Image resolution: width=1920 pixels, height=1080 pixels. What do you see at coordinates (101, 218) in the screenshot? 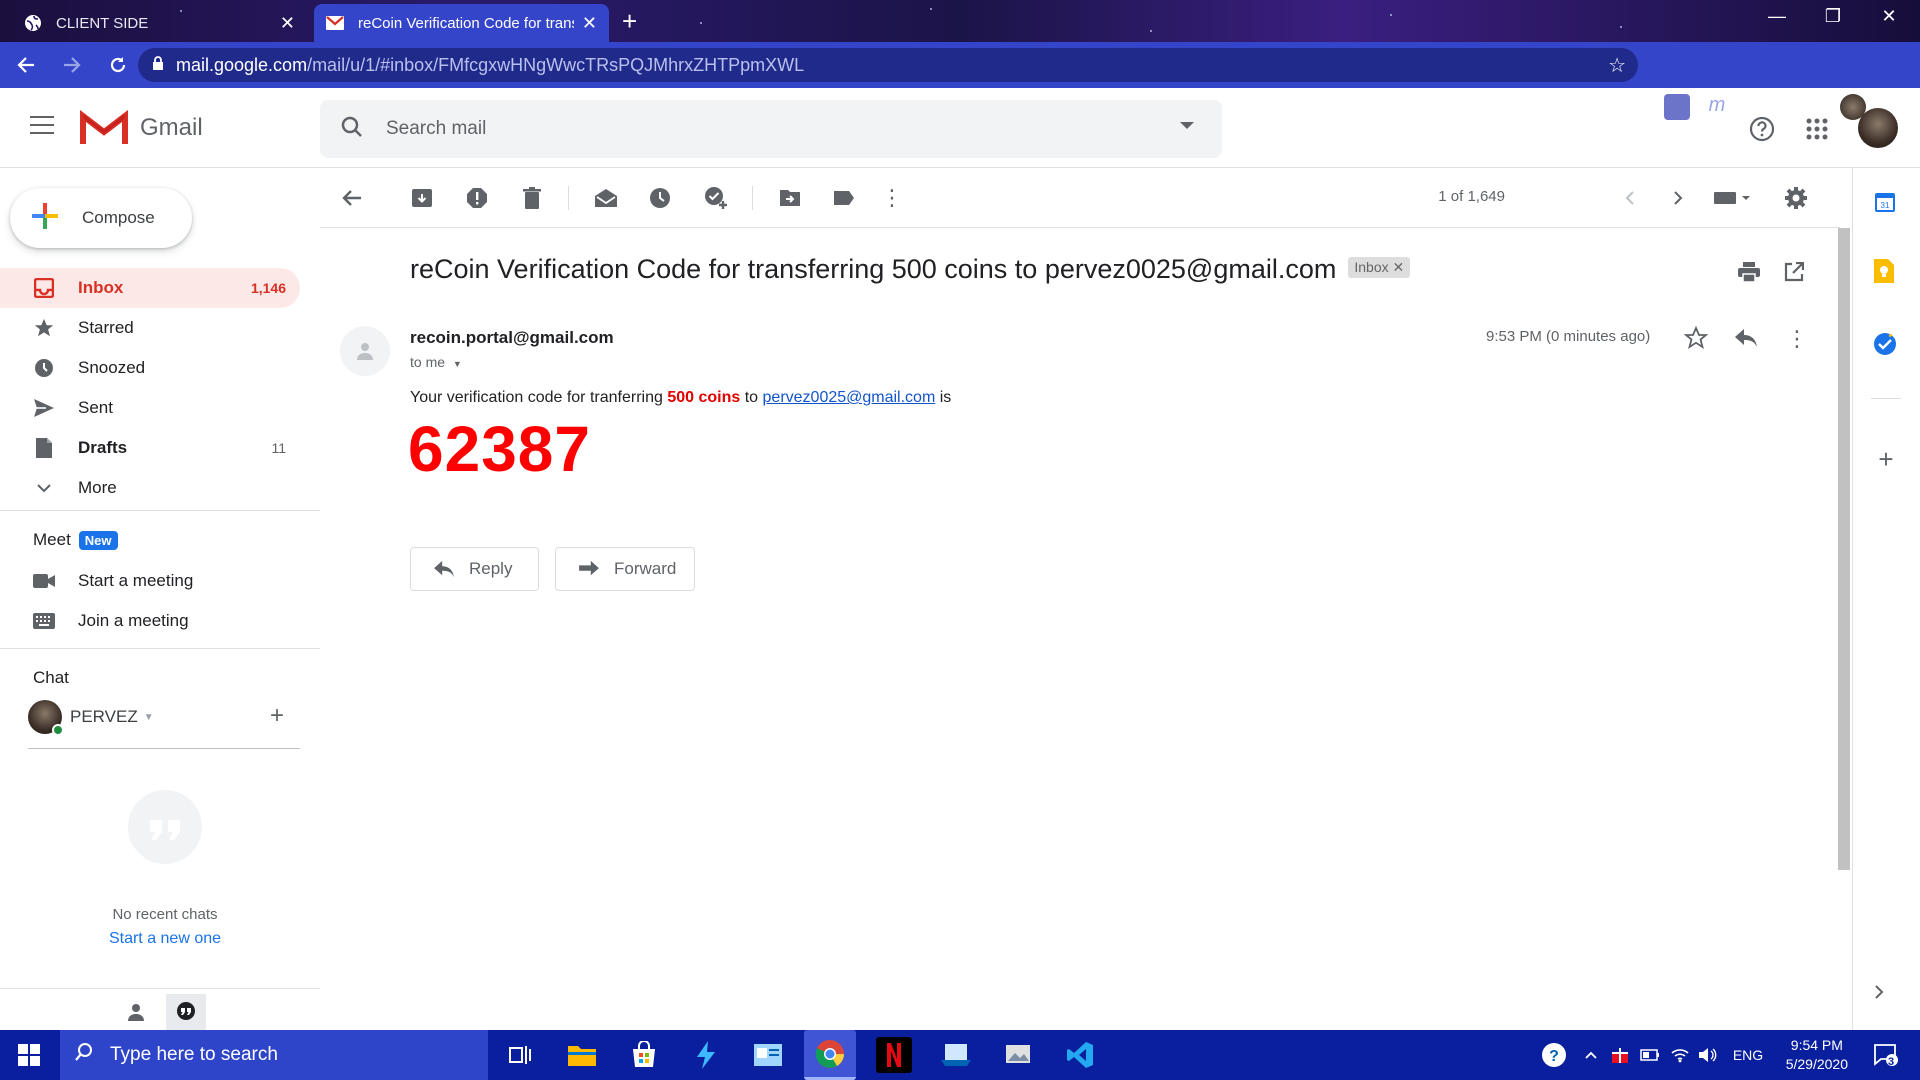
I see `compose-button: Compose` at bounding box center [101, 218].